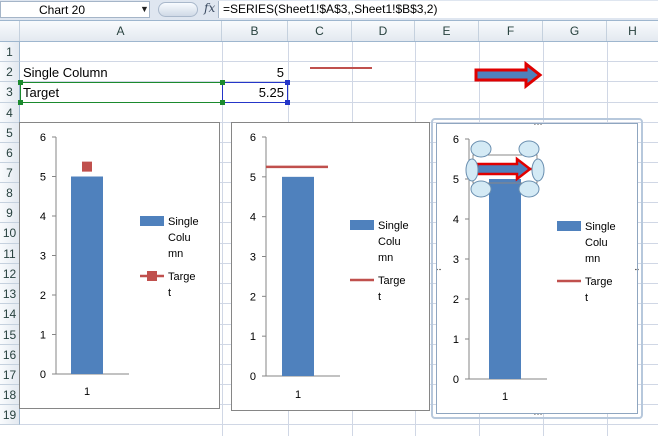  Describe the element at coordinates (10, 254) in the screenshot. I see `row-header-11: 11` at that location.